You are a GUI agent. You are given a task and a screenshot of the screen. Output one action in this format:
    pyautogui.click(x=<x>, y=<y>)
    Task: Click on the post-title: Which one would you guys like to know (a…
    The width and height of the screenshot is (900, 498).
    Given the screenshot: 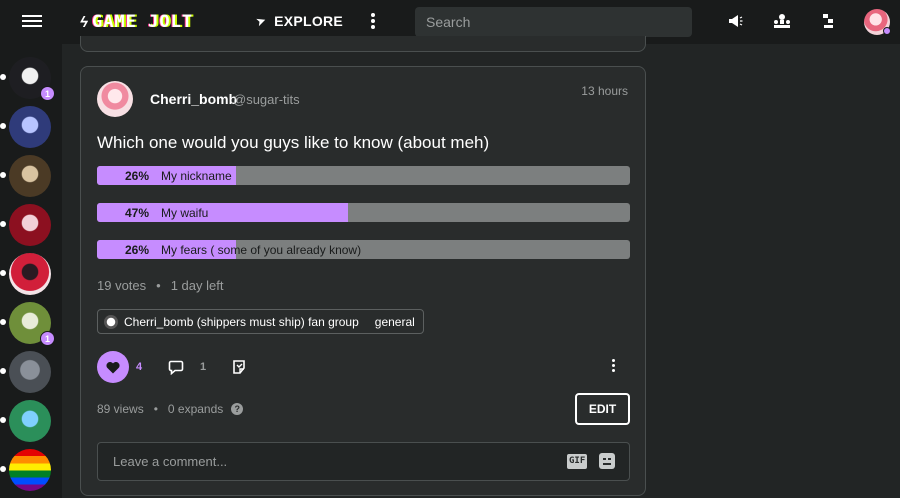 What is the action you would take?
    pyautogui.click(x=293, y=142)
    